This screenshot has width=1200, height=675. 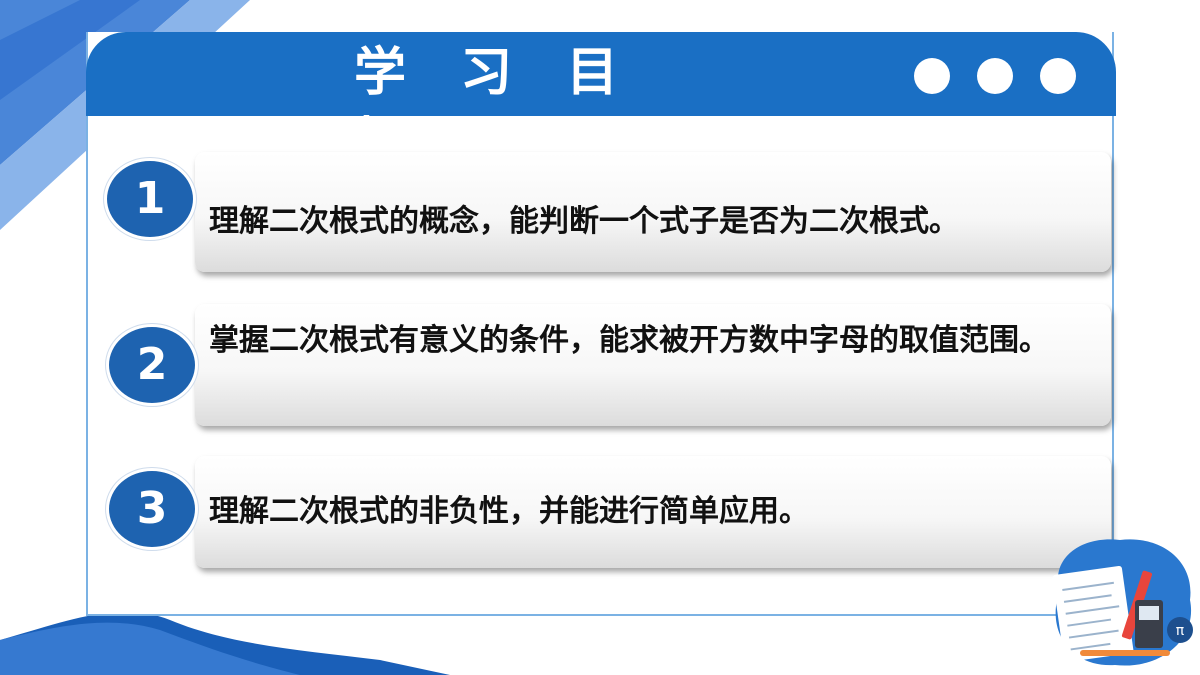 I want to click on goal-card-1: 理解二次根式的概念，能判断一个式子是否为二次根式。, so click(x=653, y=212).